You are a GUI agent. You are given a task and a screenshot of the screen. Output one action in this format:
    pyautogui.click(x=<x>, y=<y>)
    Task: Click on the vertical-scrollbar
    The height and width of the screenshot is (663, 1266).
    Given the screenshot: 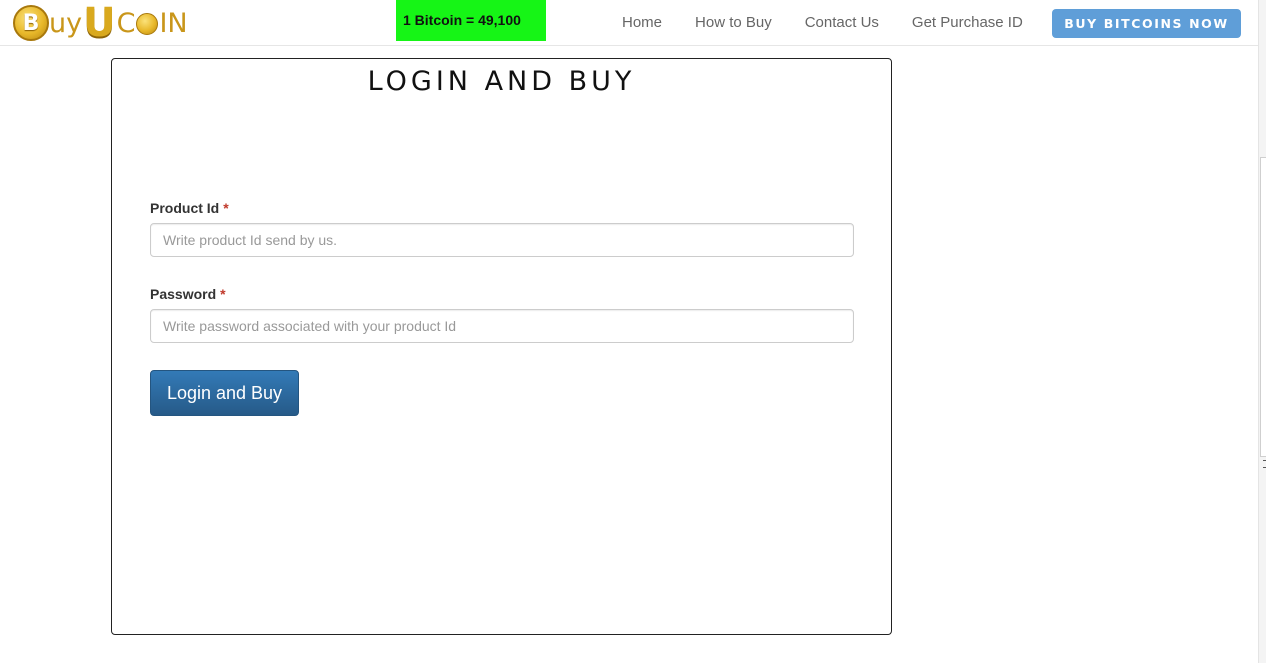 What is the action you would take?
    pyautogui.click(x=1262, y=331)
    